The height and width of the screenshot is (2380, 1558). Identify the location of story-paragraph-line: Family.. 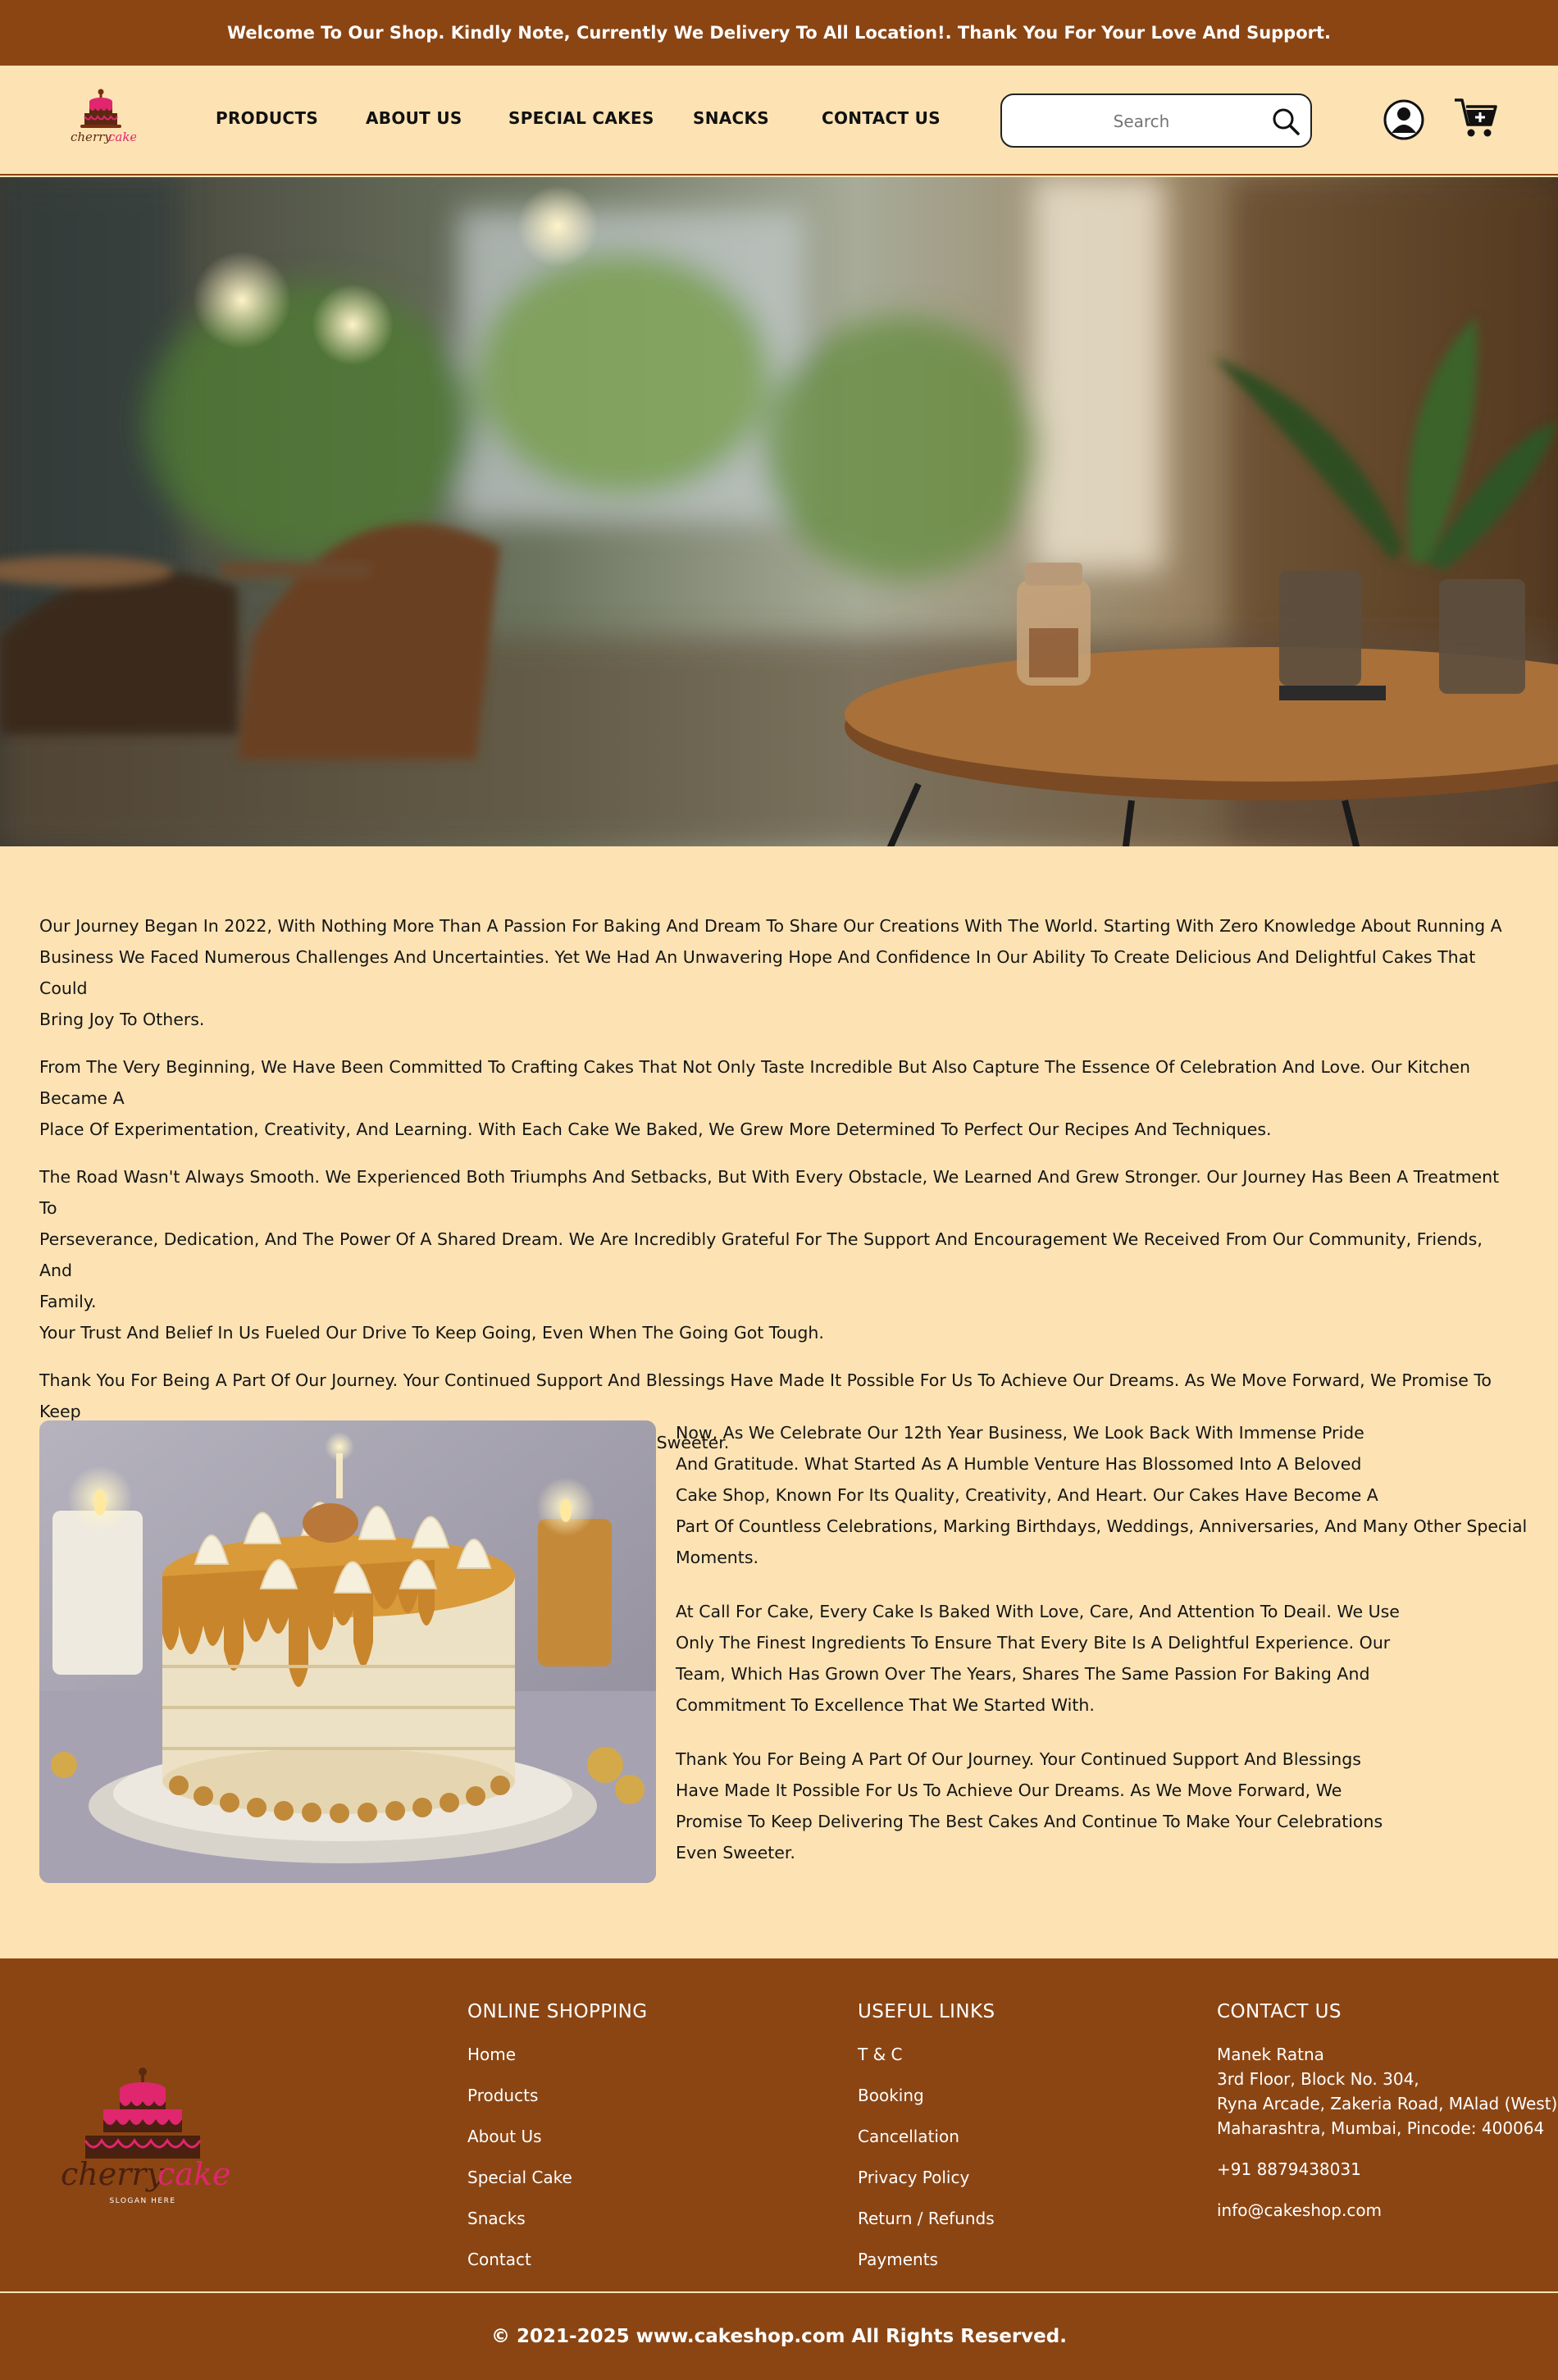
(68, 1302).